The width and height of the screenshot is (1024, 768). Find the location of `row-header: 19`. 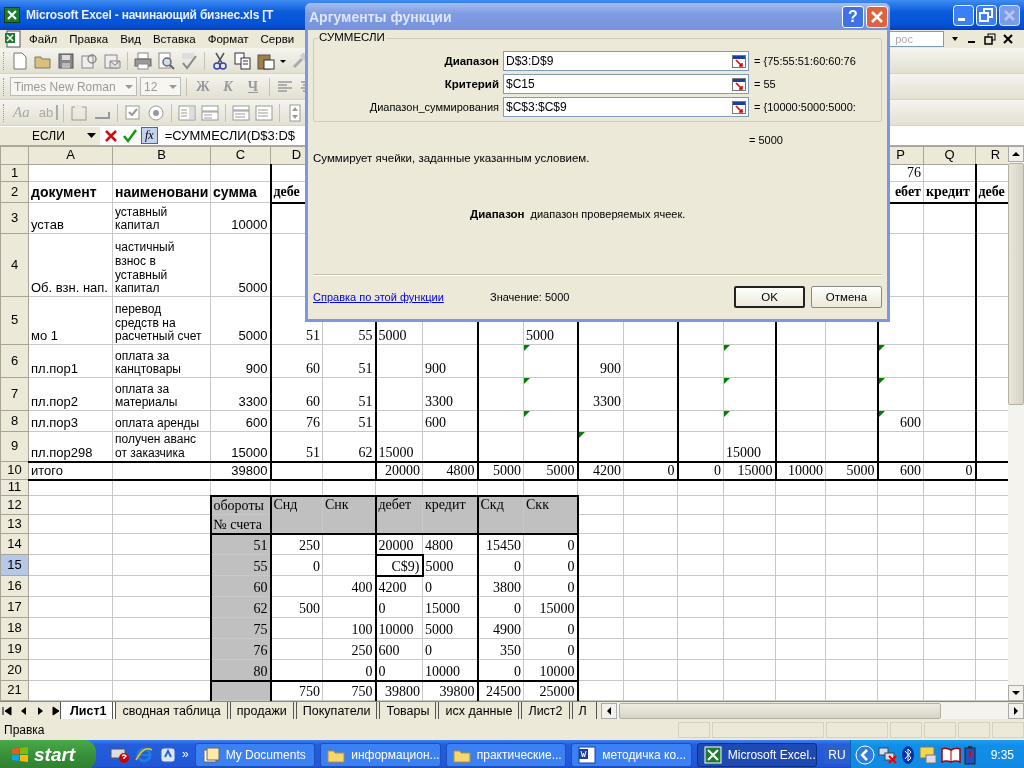

row-header: 19 is located at coordinates (14, 649).